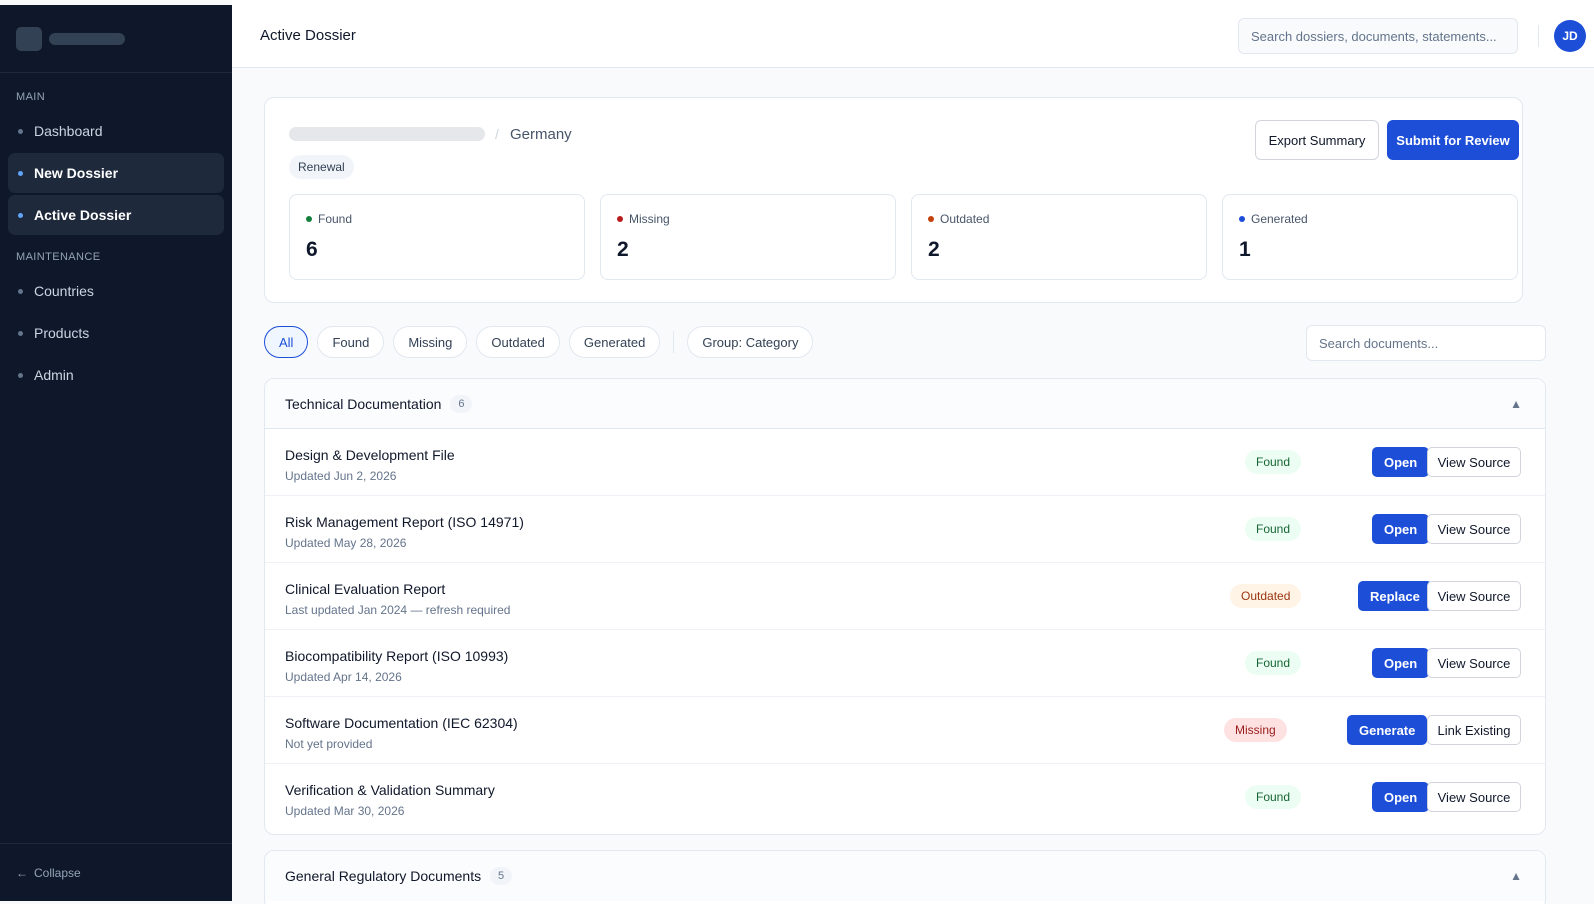  What do you see at coordinates (903, 237) in the screenshot?
I see `stats-row: Found 6 Missing 2 Outdated 2 Generated 1` at bounding box center [903, 237].